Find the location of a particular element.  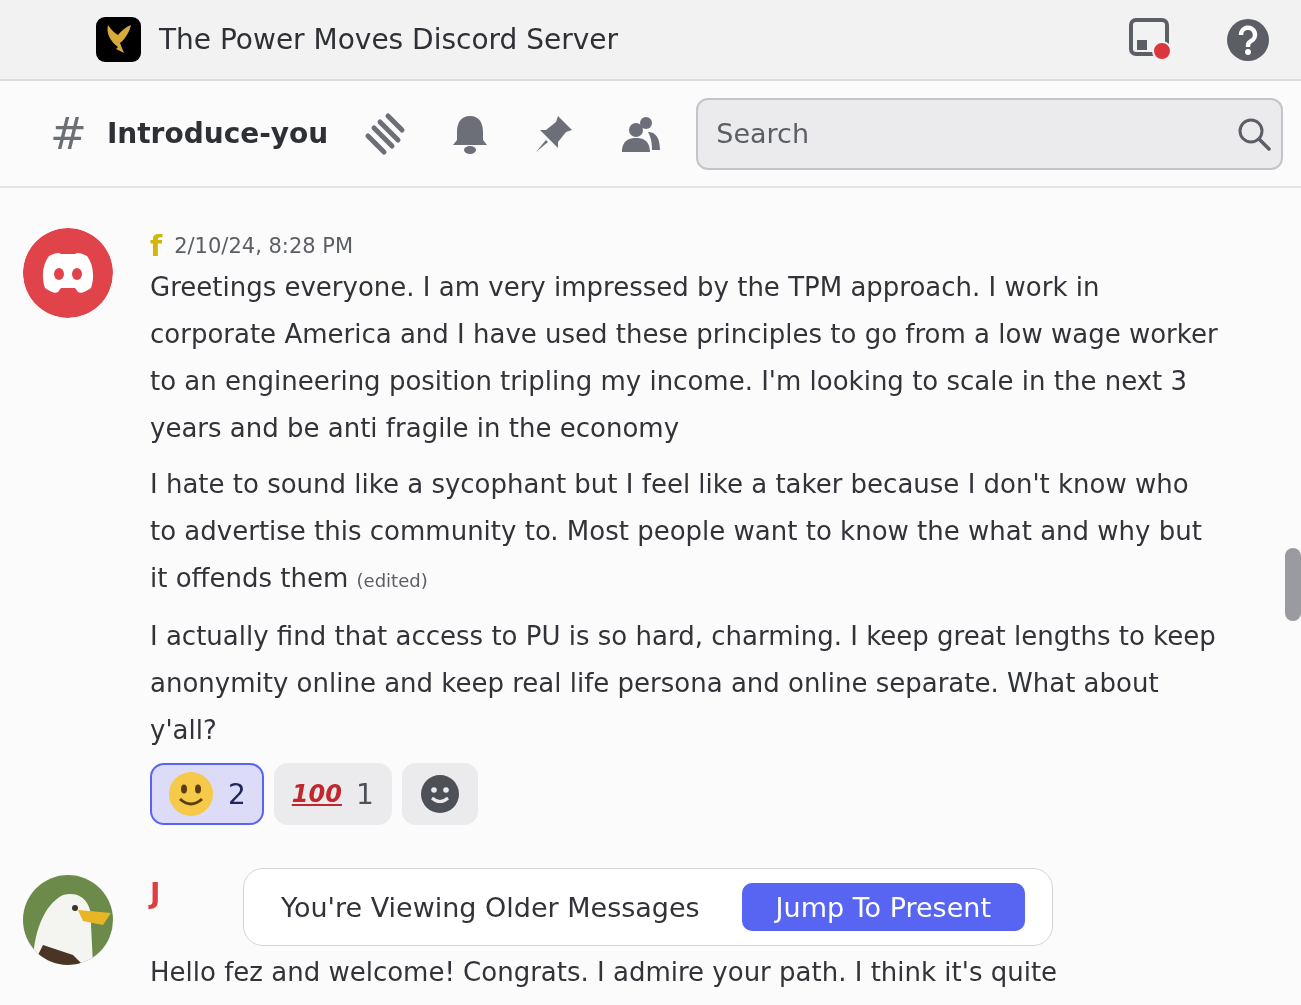

hundred-emoji: 100 is located at coordinates (316, 794).